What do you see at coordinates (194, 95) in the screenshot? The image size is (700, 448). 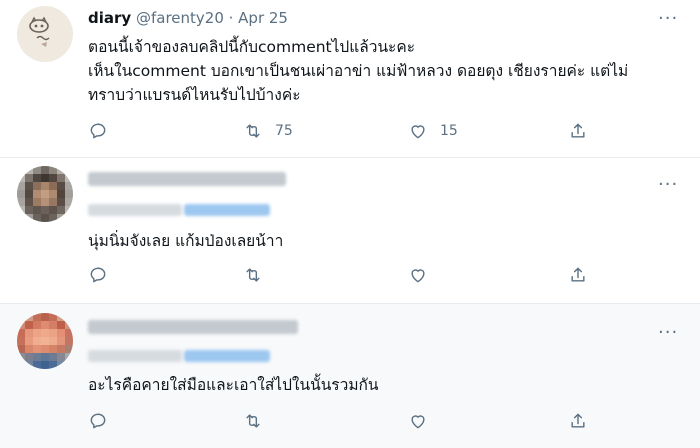 I see `tweet-text-line: ทราบว่าแบรนด์ไหนรับไปบ้างค่ะ` at bounding box center [194, 95].